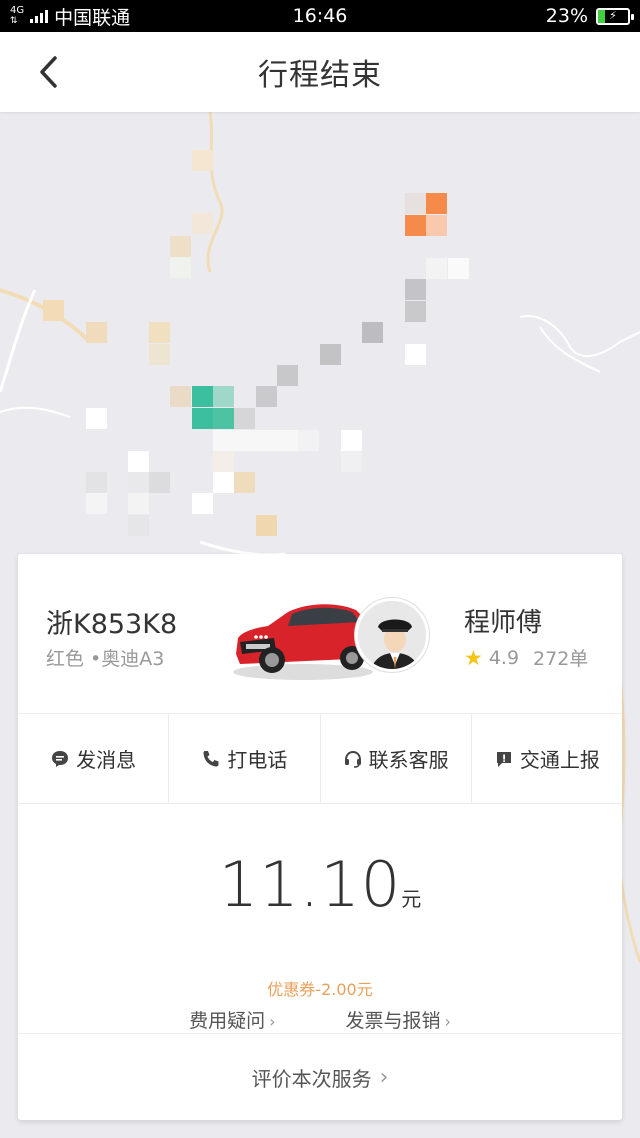  Describe the element at coordinates (559, 760) in the screenshot. I see `traffic-report-label: 交通上报` at that location.